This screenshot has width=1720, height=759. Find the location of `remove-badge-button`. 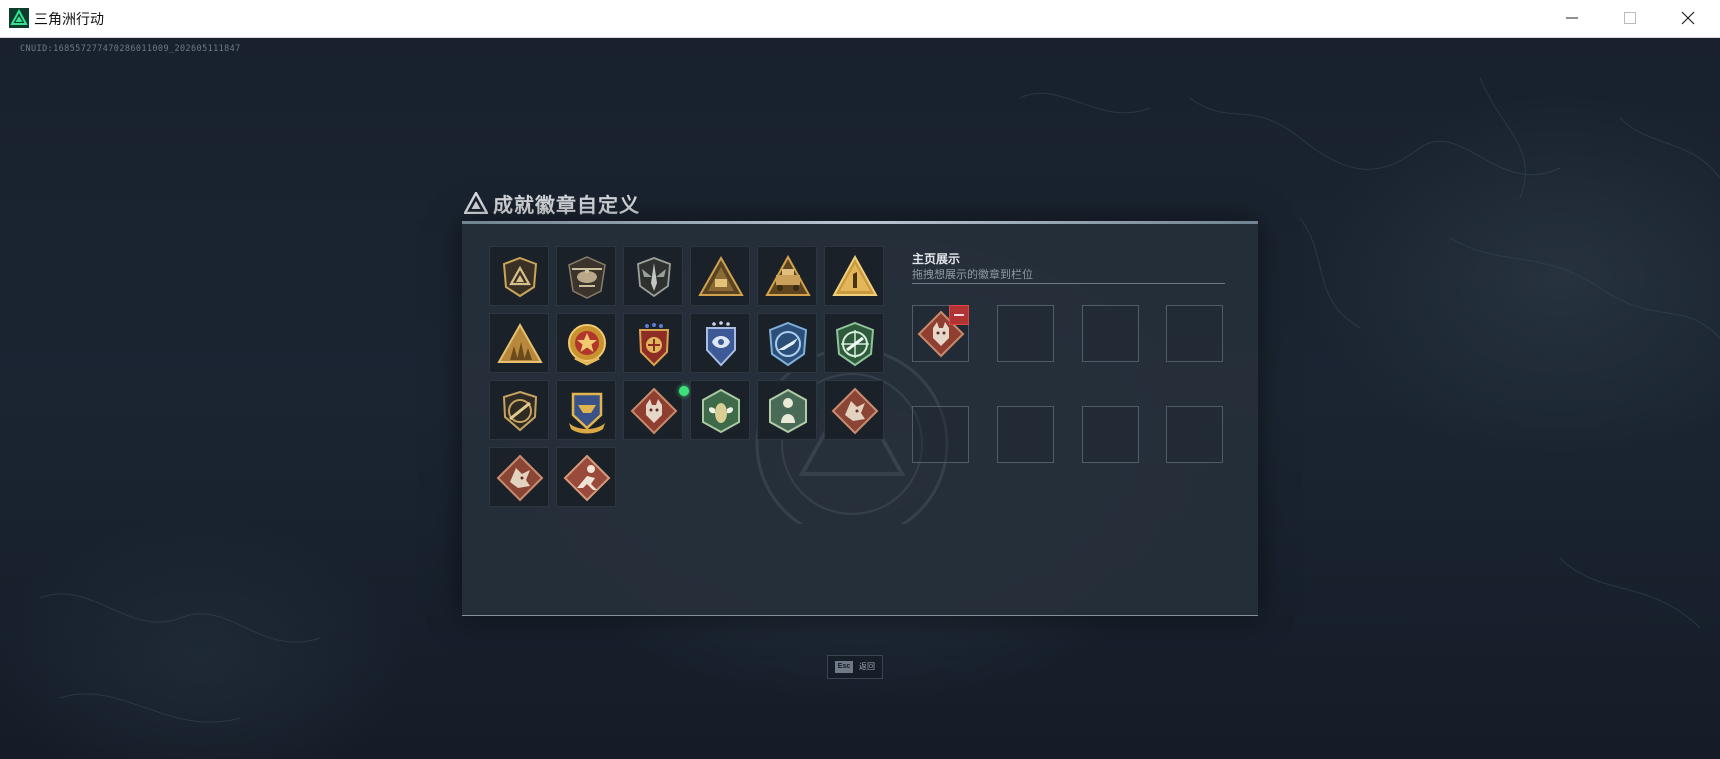

remove-badge-button is located at coordinates (959, 315).